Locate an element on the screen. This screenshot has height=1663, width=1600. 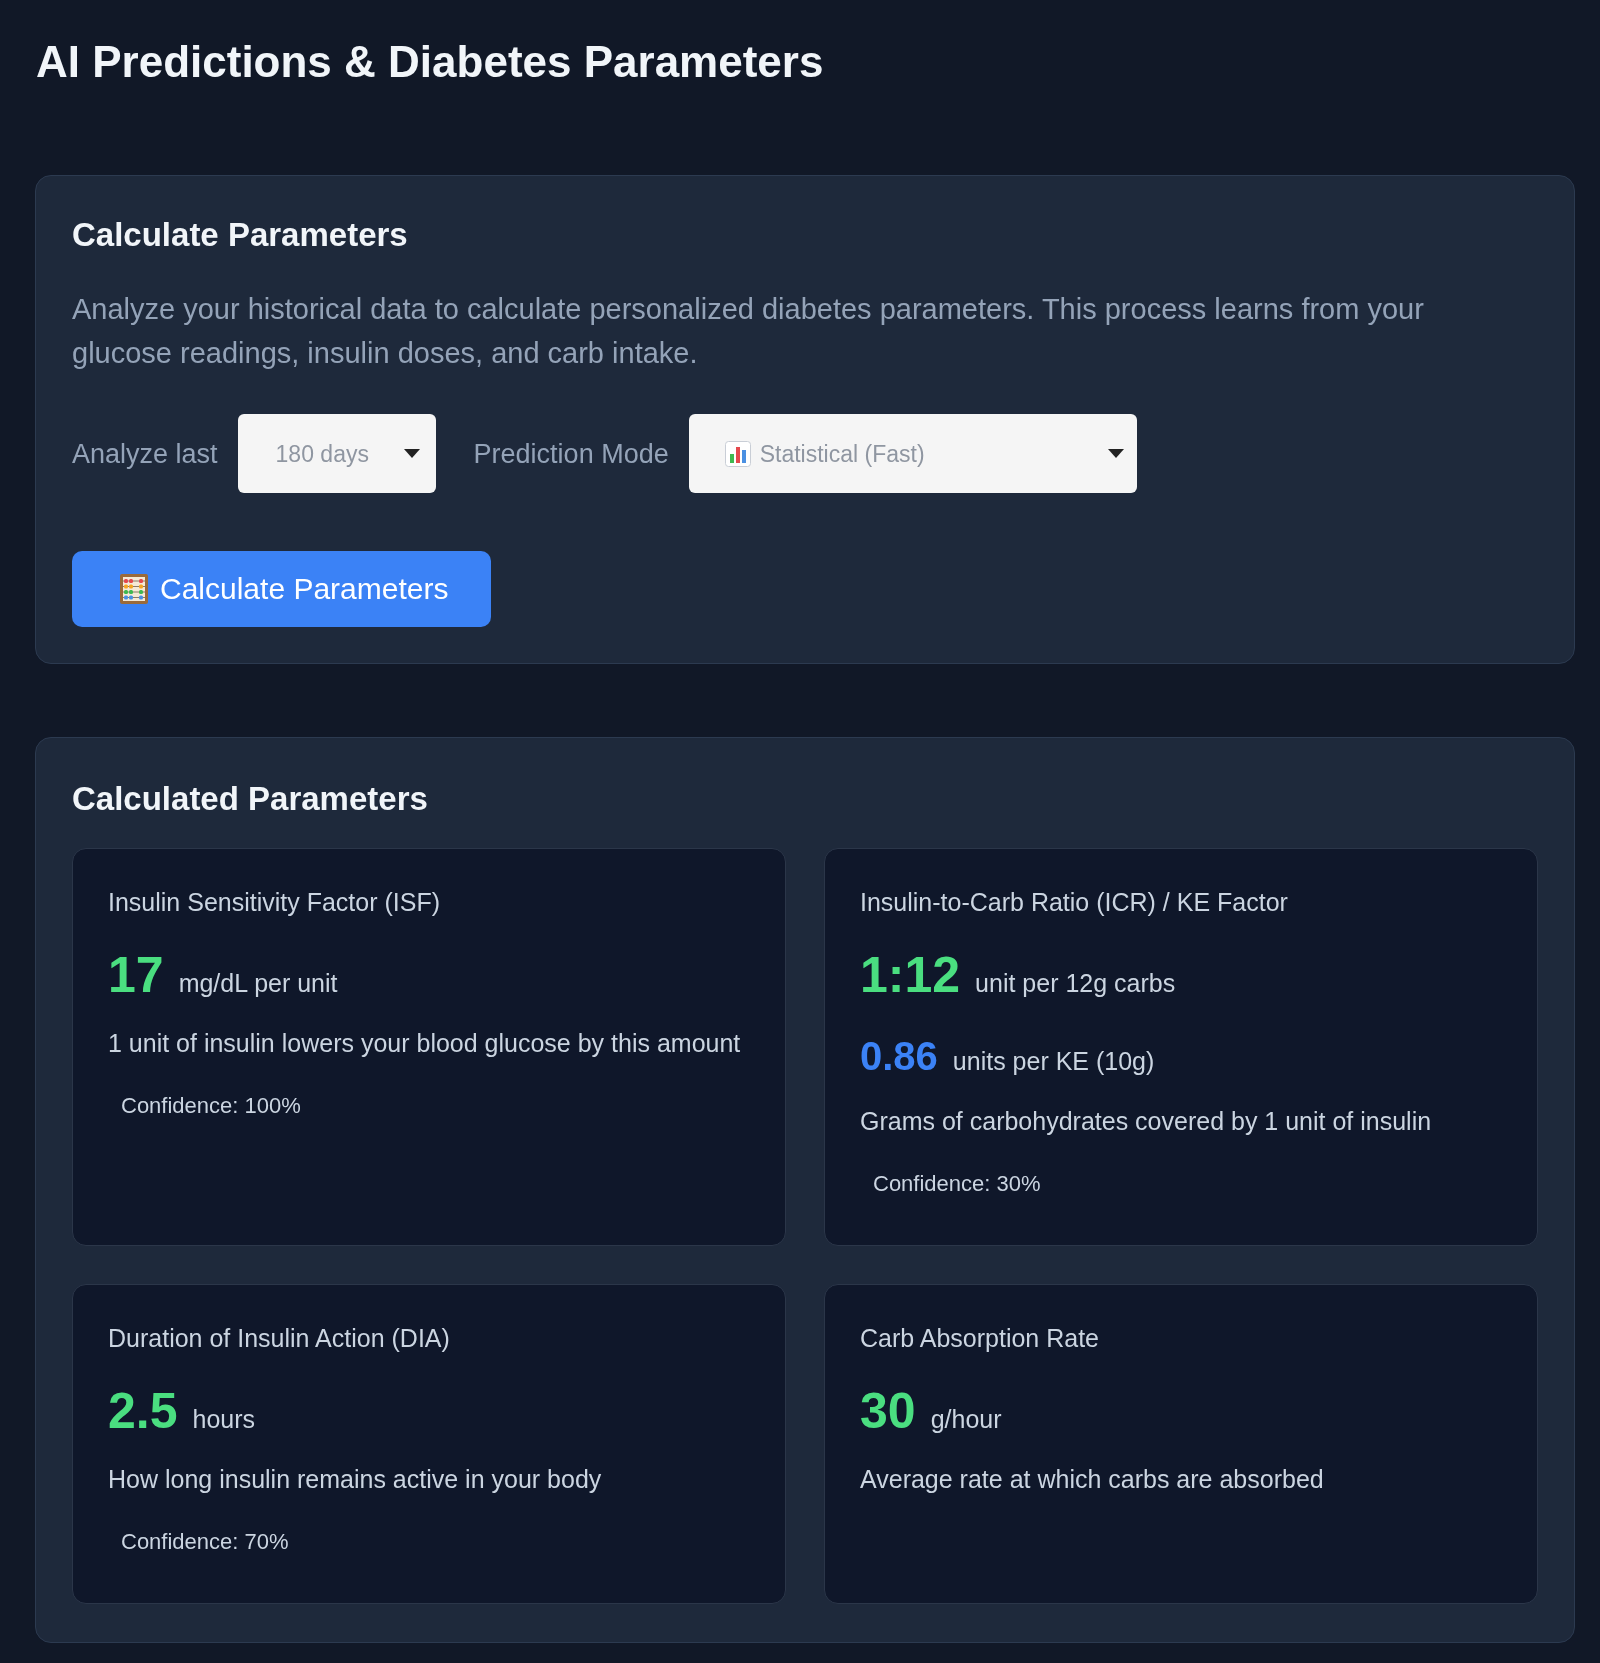
parameter-value: 0.86 is located at coordinates (899, 1056).